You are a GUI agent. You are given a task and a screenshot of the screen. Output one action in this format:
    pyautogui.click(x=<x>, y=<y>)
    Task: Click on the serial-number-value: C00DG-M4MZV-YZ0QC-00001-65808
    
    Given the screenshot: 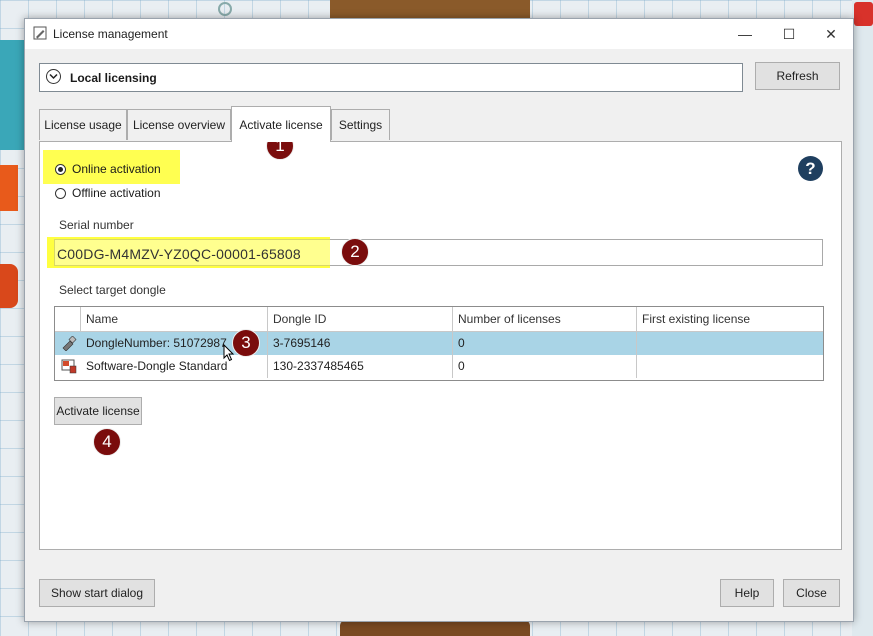 What is the action you would take?
    pyautogui.click(x=179, y=254)
    